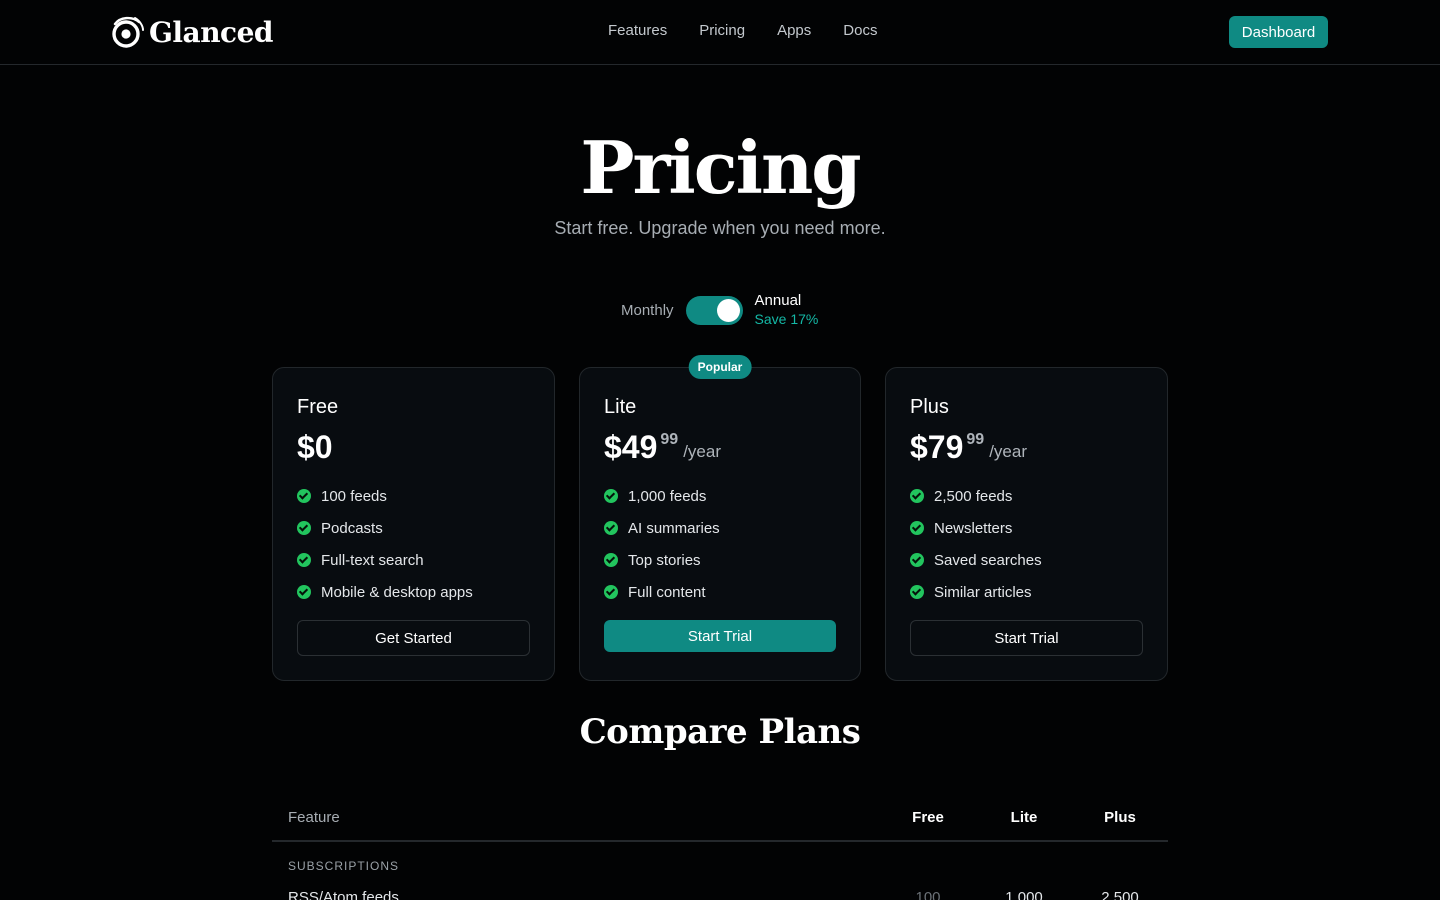 The height and width of the screenshot is (900, 1440). Describe the element at coordinates (720, 636) in the screenshot. I see `start-trial-lite-button: Start Trial` at that location.